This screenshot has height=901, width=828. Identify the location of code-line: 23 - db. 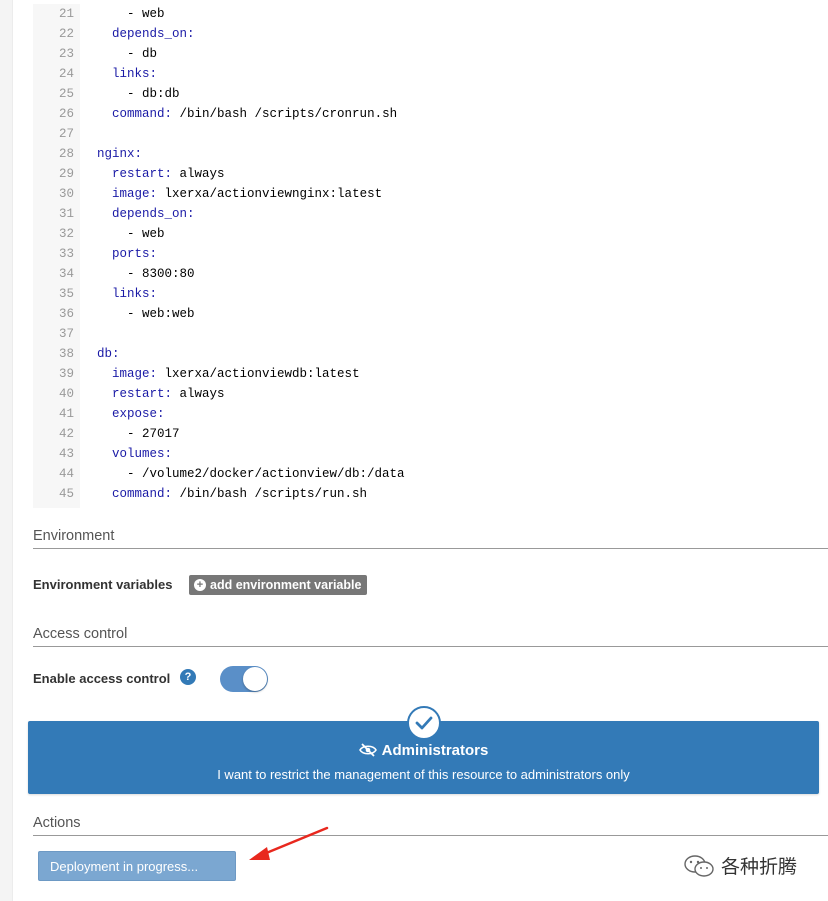
(430, 54).